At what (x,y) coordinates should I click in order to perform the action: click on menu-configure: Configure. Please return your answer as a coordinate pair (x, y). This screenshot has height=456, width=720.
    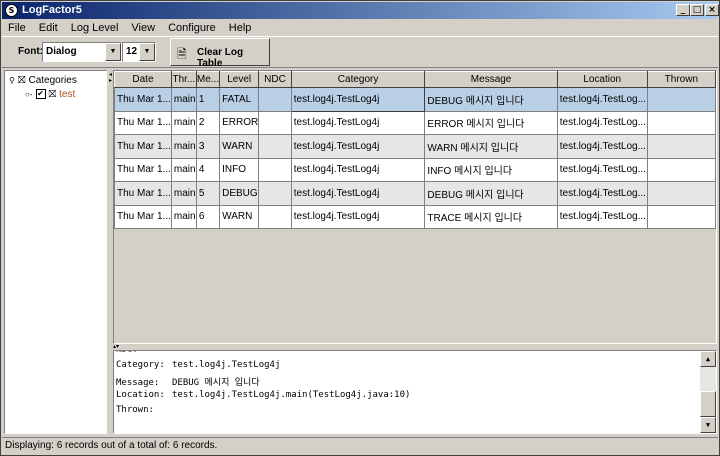
    Looking at the image, I should click on (192, 28).